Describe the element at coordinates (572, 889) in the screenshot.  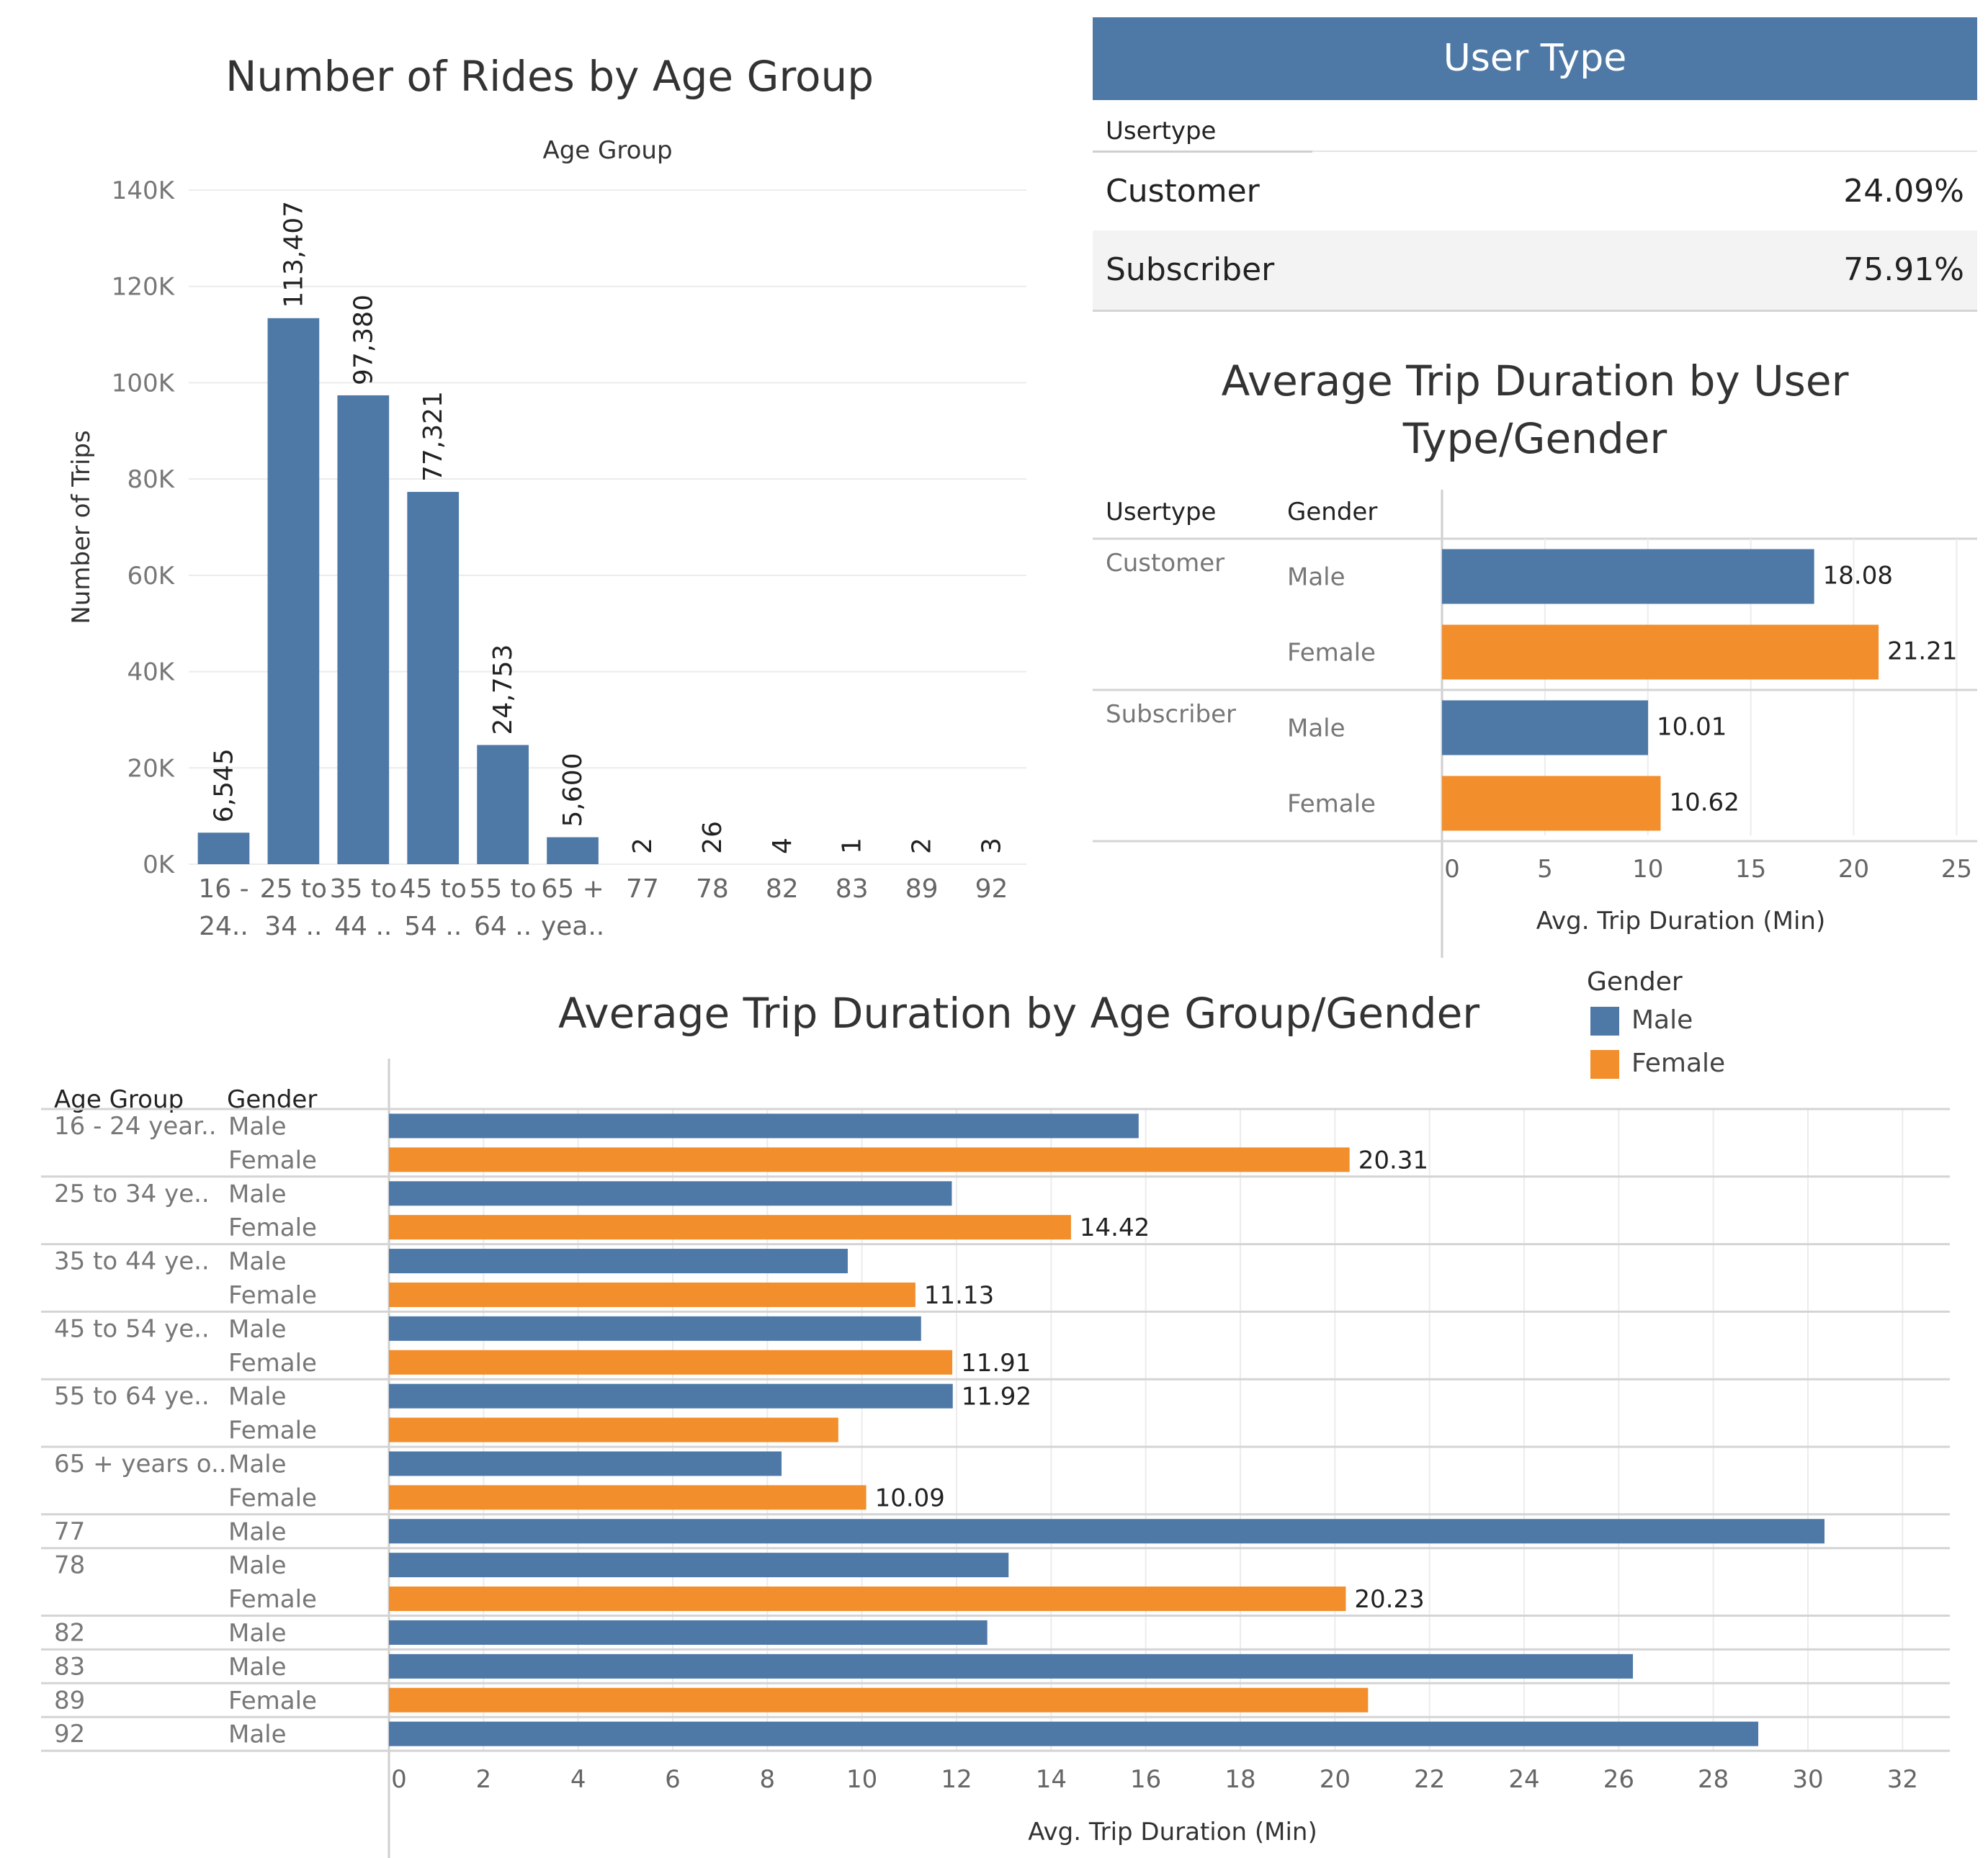
I see `x-tick-label: 65 +` at that location.